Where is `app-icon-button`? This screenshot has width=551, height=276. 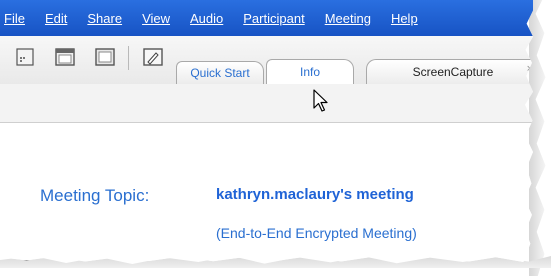
app-icon-button is located at coordinates (105, 57).